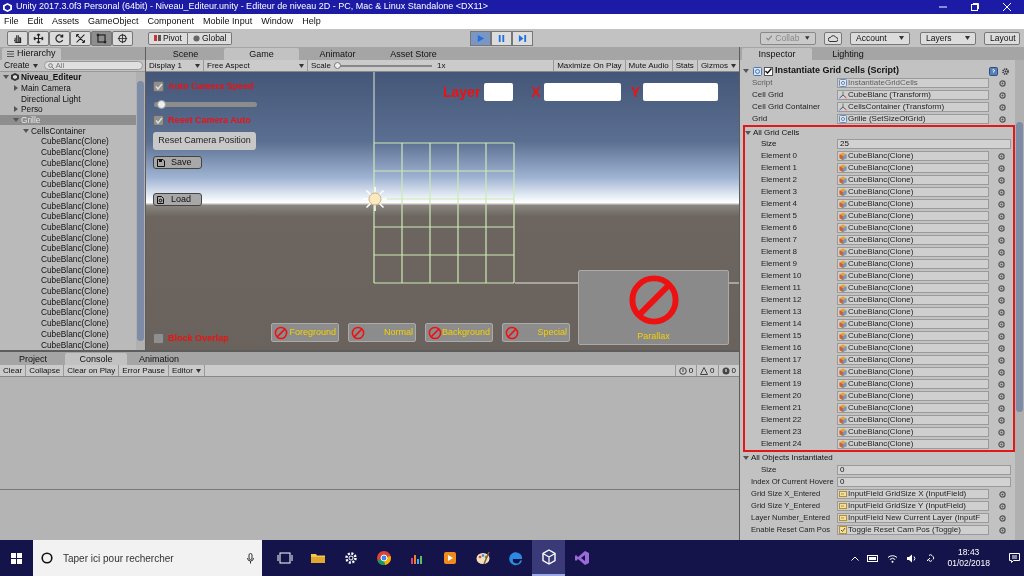 The image size is (1024, 576). I want to click on menu-item: Window, so click(277, 21).